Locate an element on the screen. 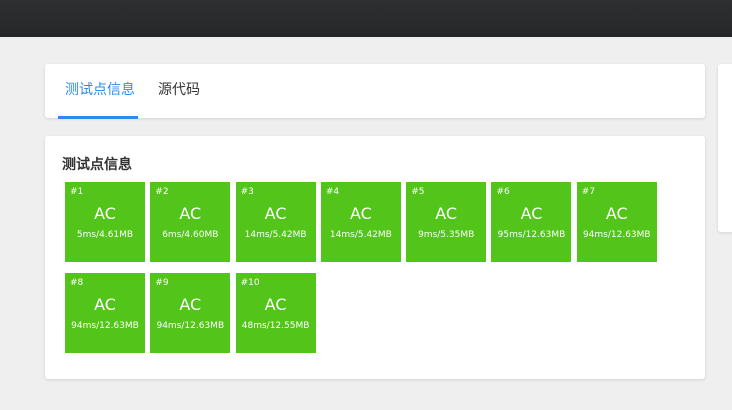  testcase-id: #8 is located at coordinates (77, 283).